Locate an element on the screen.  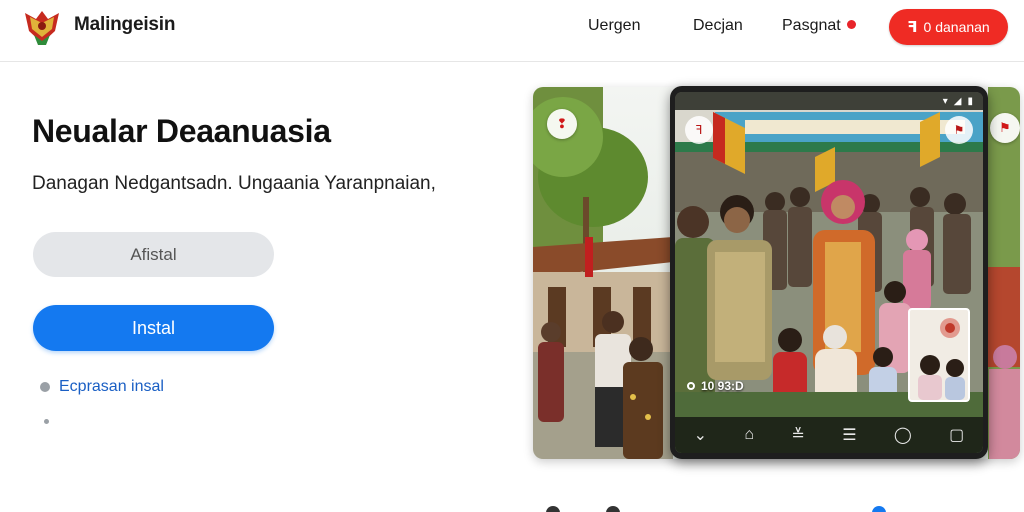
square-icon: ▢ is located at coordinates (956, 435).